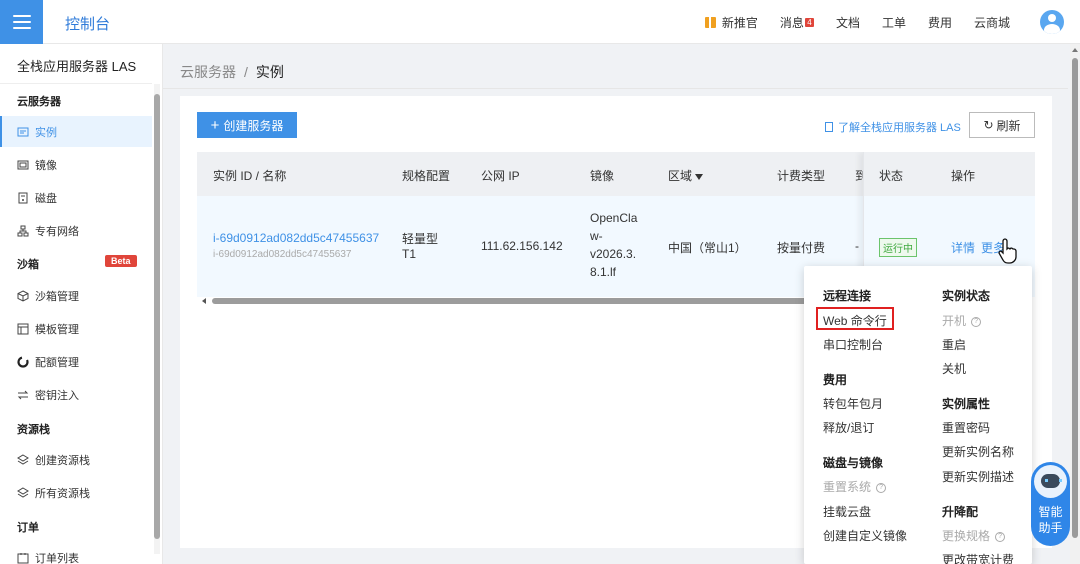  Describe the element at coordinates (426, 176) in the screenshot. I see `col-spec: 规格配置` at that location.